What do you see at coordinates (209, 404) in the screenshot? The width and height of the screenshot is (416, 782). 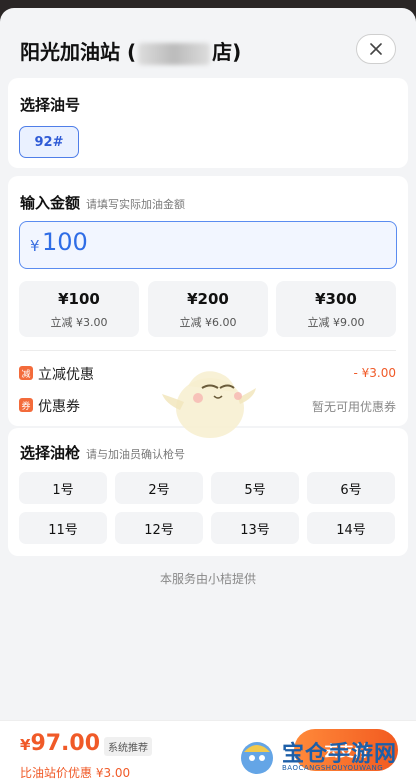 I see `chick-mascot-image` at bounding box center [209, 404].